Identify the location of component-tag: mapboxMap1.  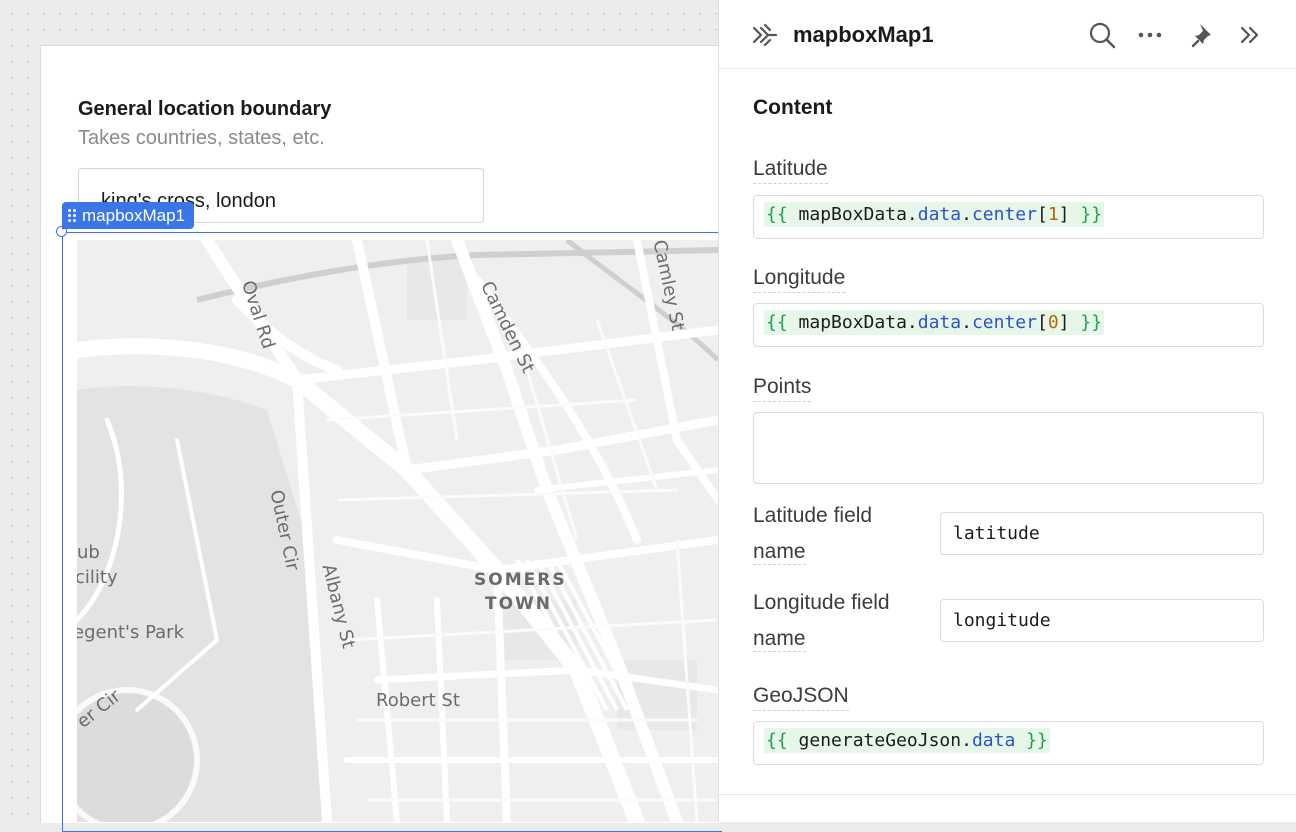
(128, 215).